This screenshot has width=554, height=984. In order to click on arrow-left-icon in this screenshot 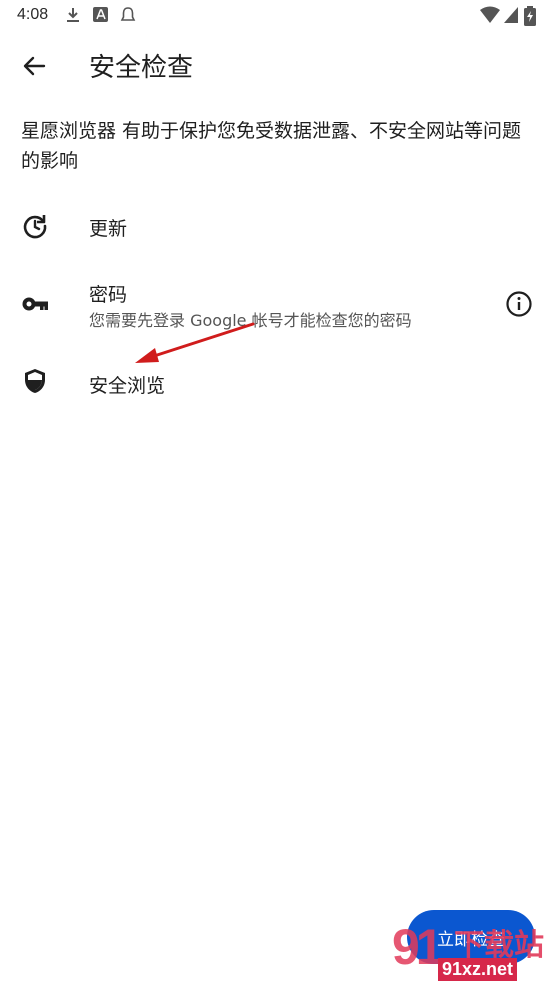, I will do `click(34, 66)`.